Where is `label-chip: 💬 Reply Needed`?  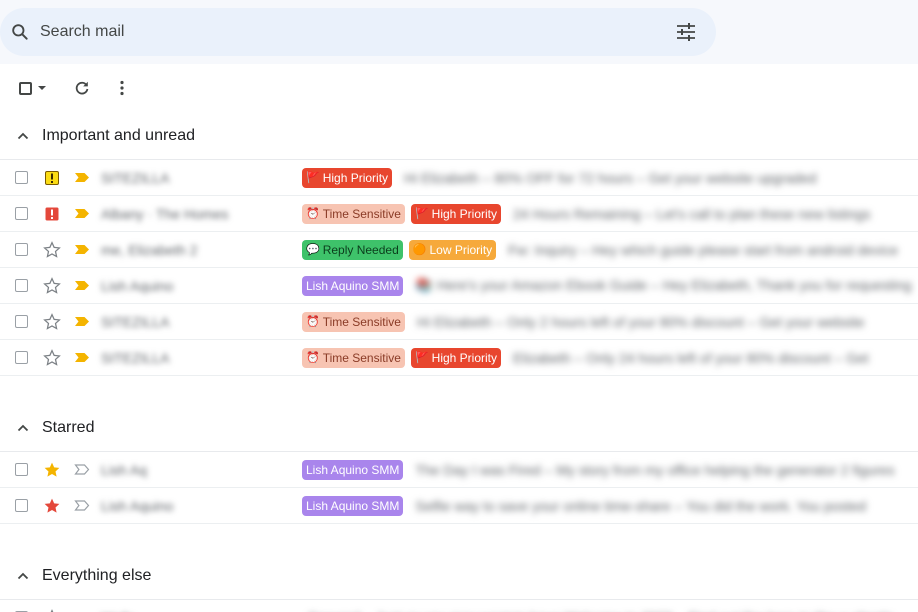 label-chip: 💬 Reply Needed is located at coordinates (352, 249).